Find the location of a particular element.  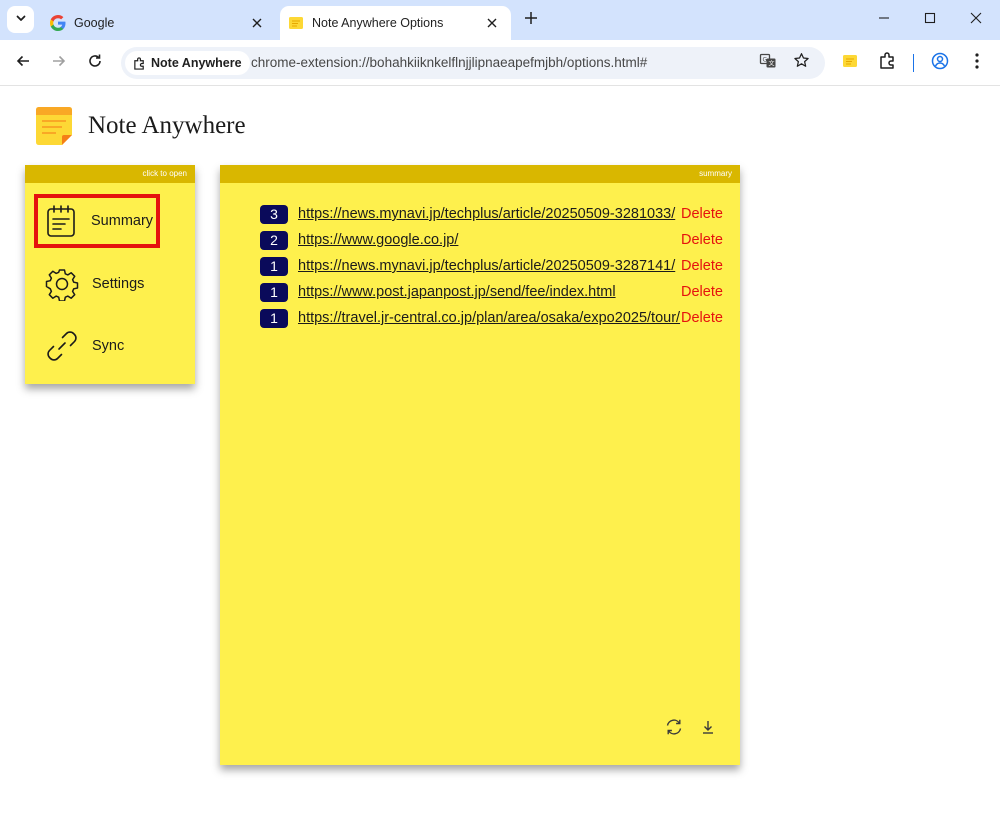

google-icon is located at coordinates (58, 23).